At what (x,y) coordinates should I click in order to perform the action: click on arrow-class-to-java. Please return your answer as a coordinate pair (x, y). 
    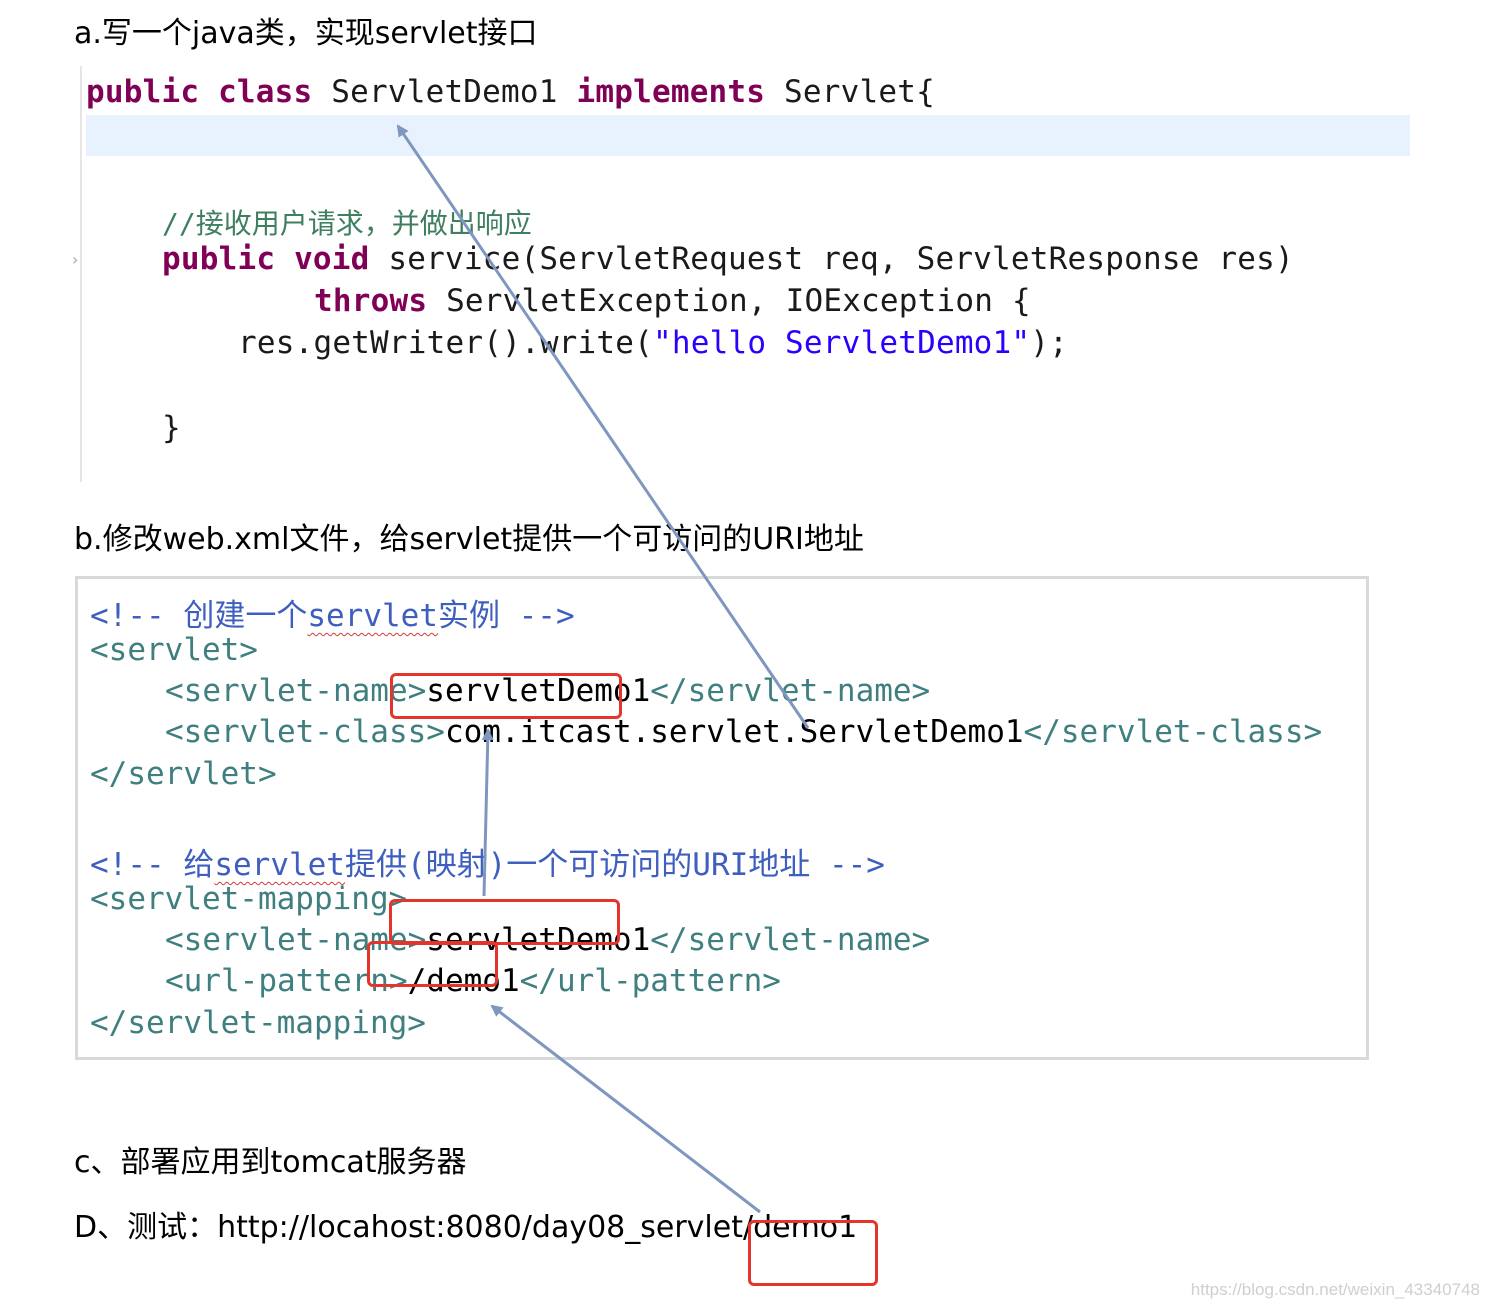
    Looking at the image, I should click on (603, 426).